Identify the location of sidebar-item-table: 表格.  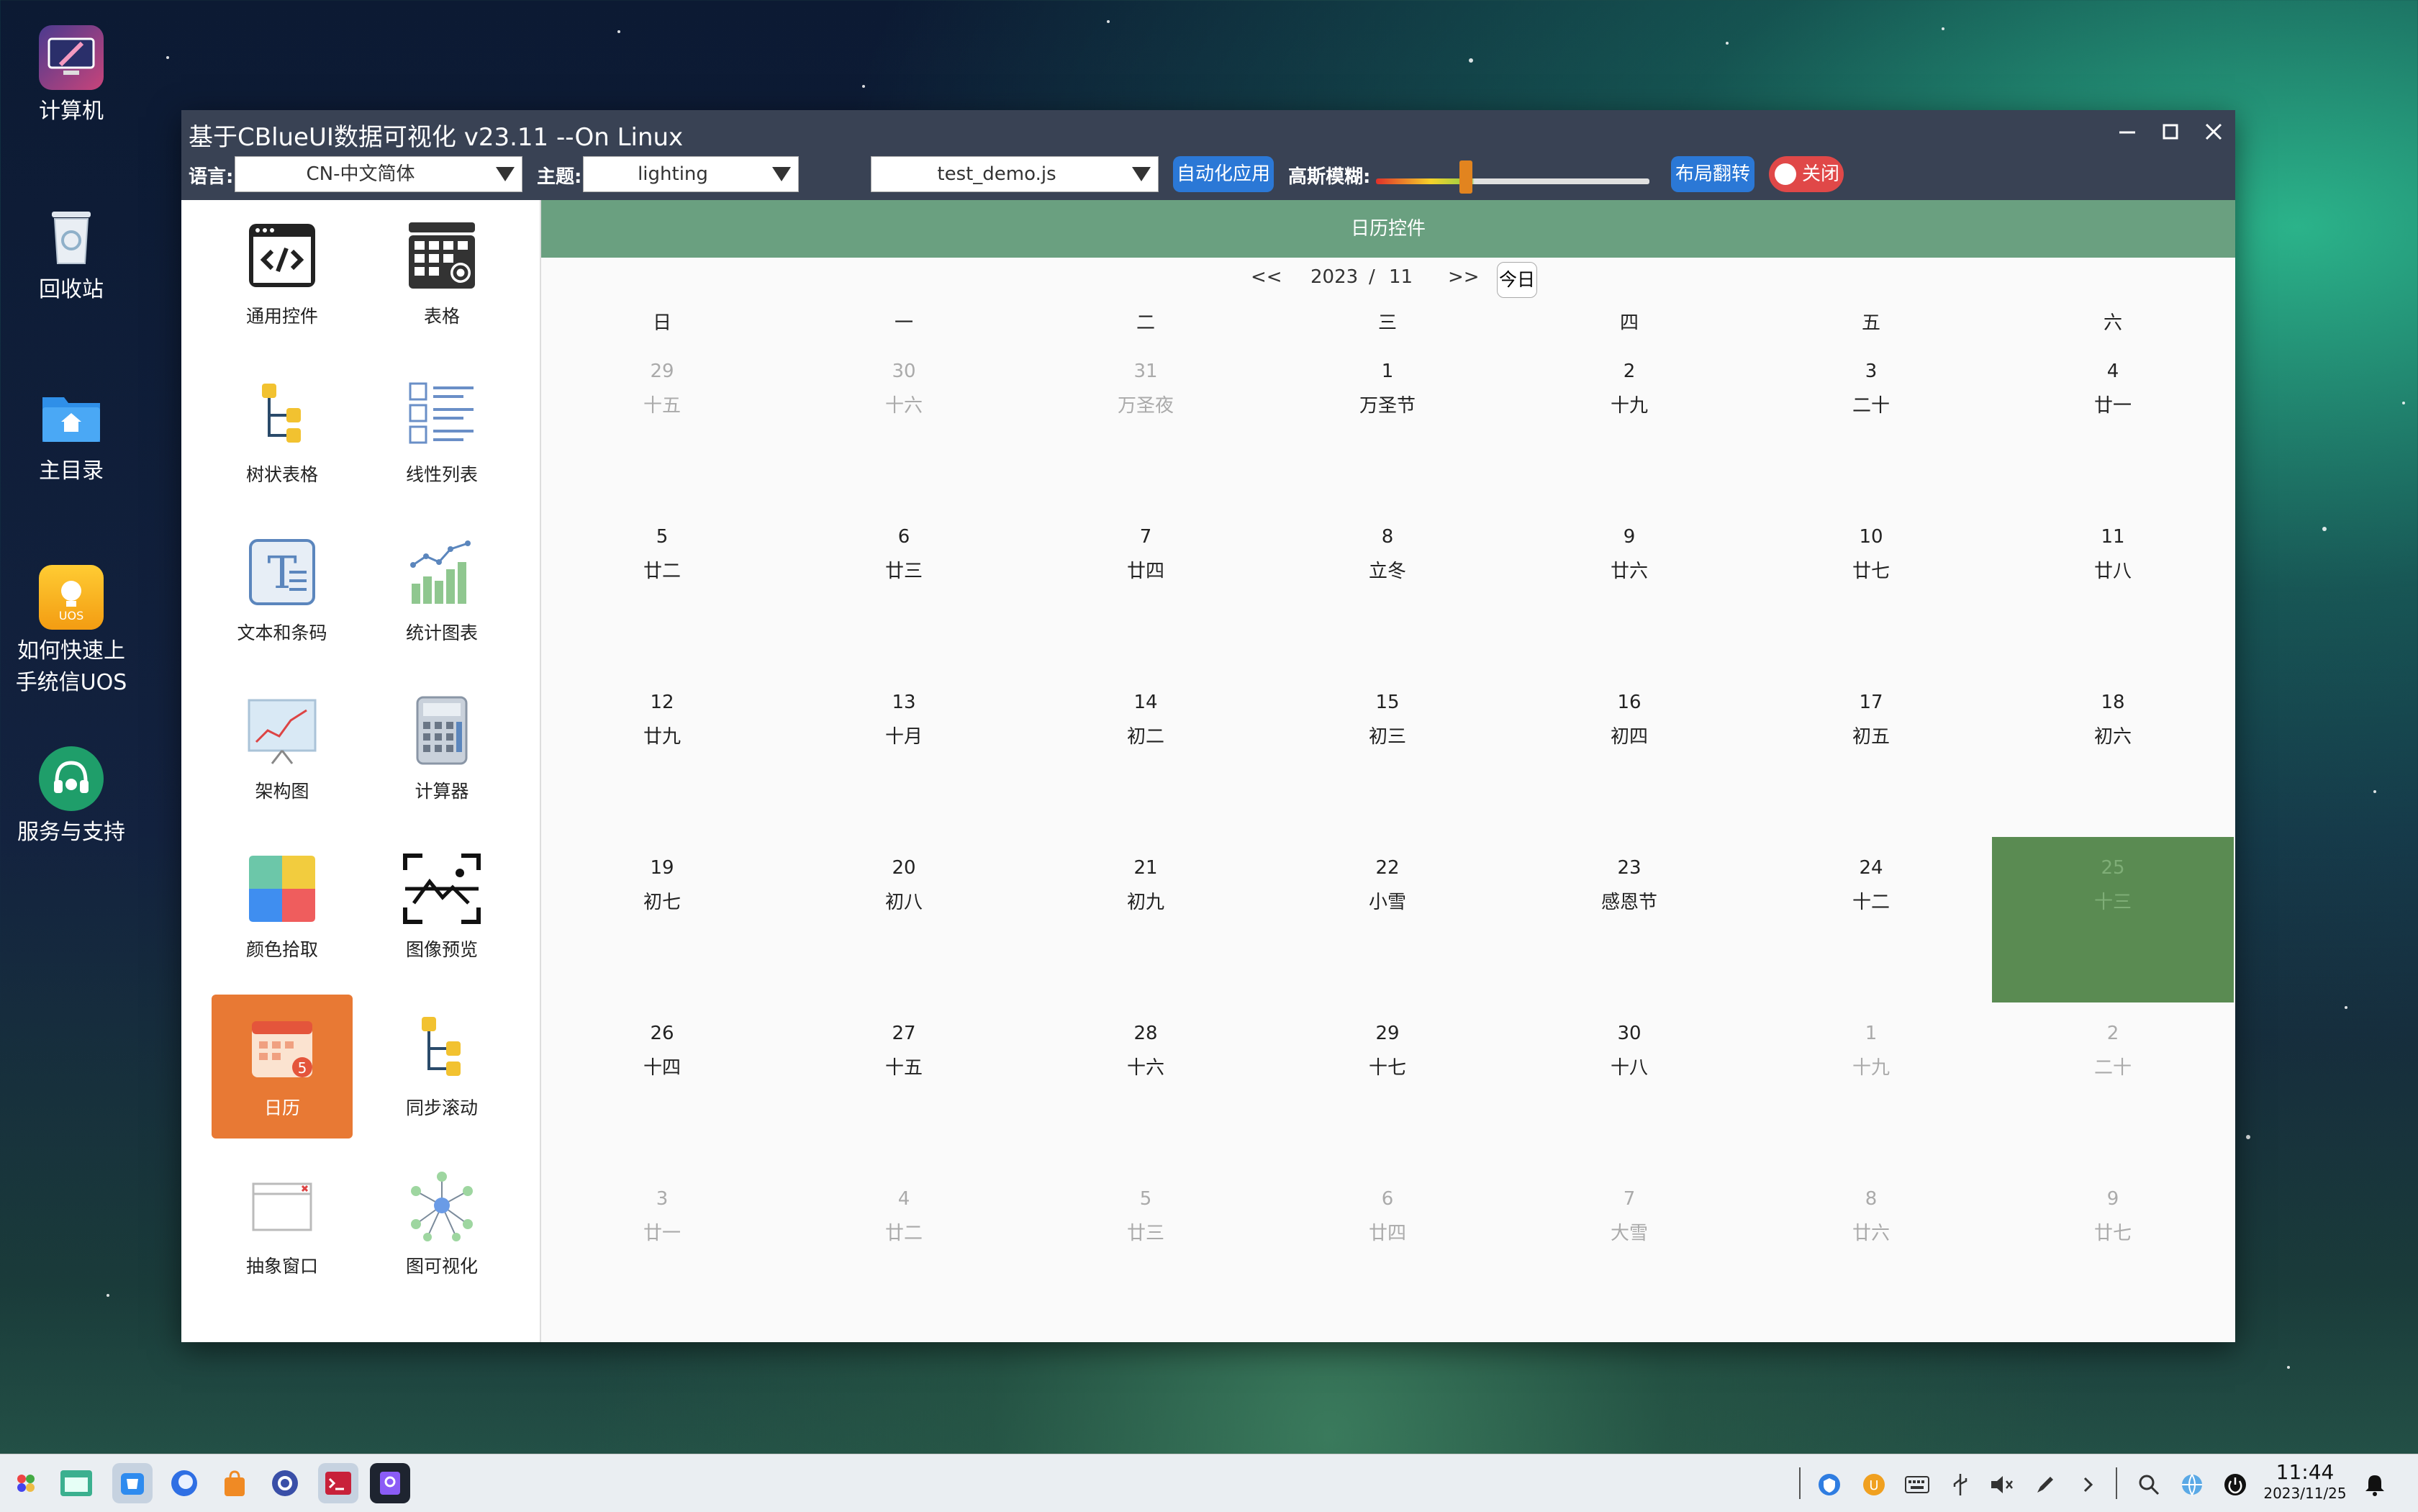
(441, 275).